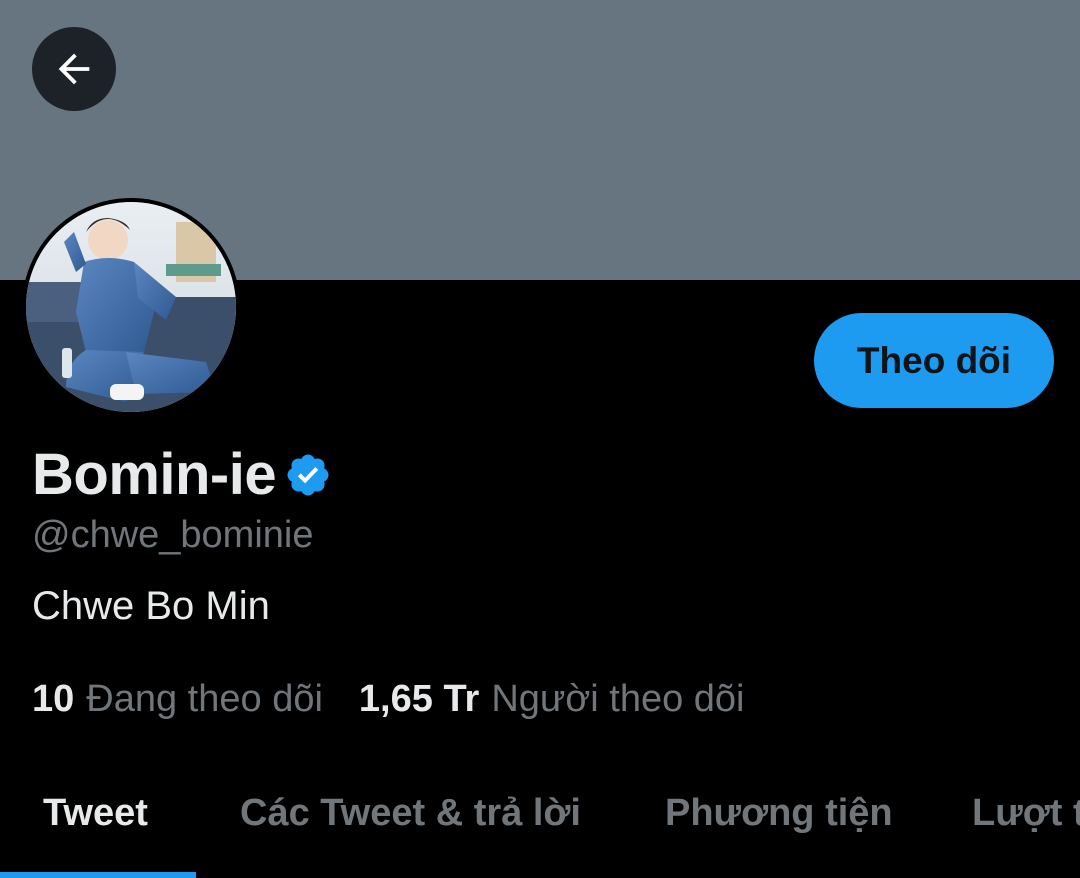  I want to click on following-stat: 10 Đang theo dõi, so click(177, 699).